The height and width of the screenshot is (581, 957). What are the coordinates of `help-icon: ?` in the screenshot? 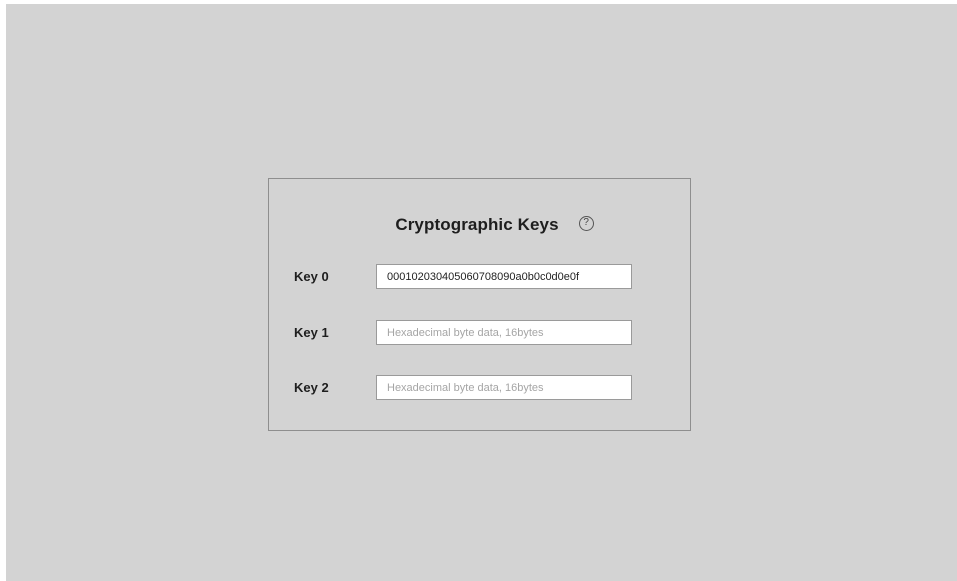 It's located at (586, 223).